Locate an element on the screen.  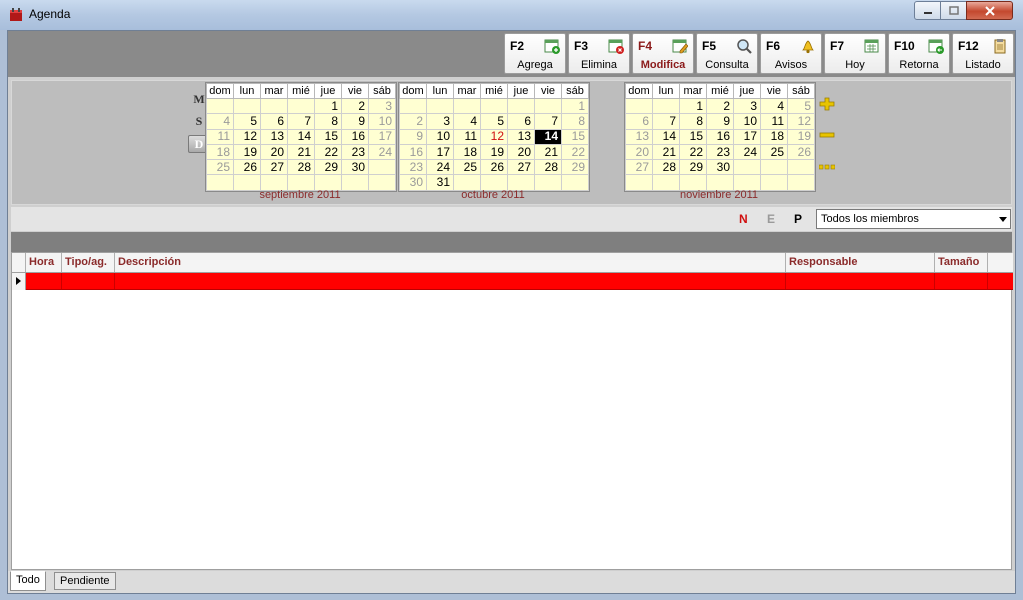
day-cell: 18 is located at coordinates (220, 152).